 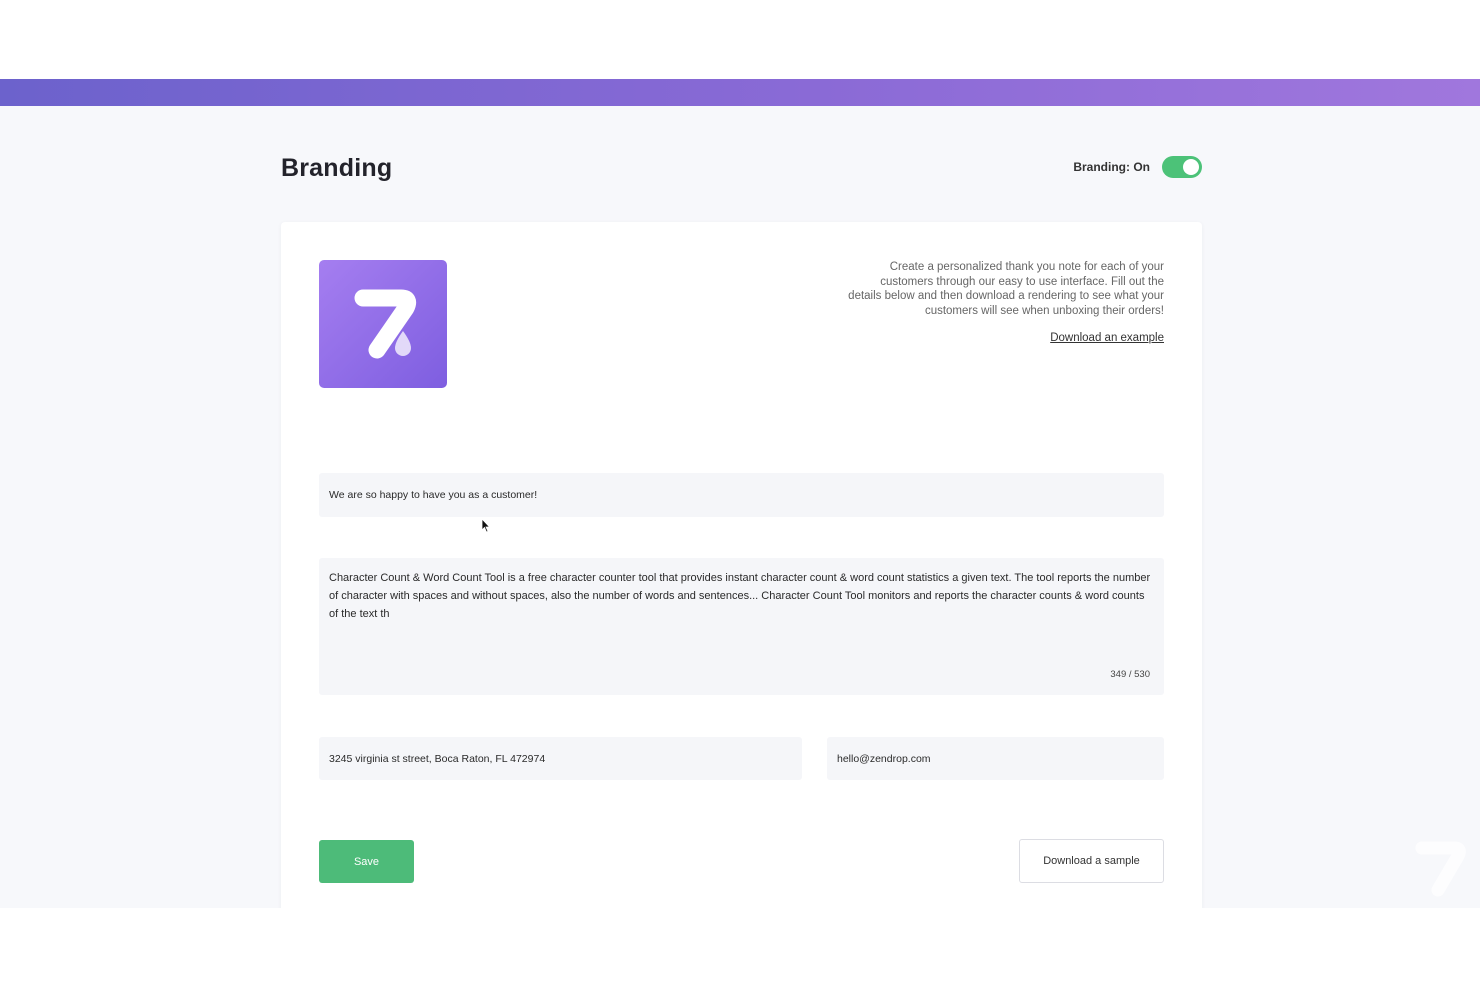 I want to click on download-sample-button: Download a sample, so click(x=1091, y=861).